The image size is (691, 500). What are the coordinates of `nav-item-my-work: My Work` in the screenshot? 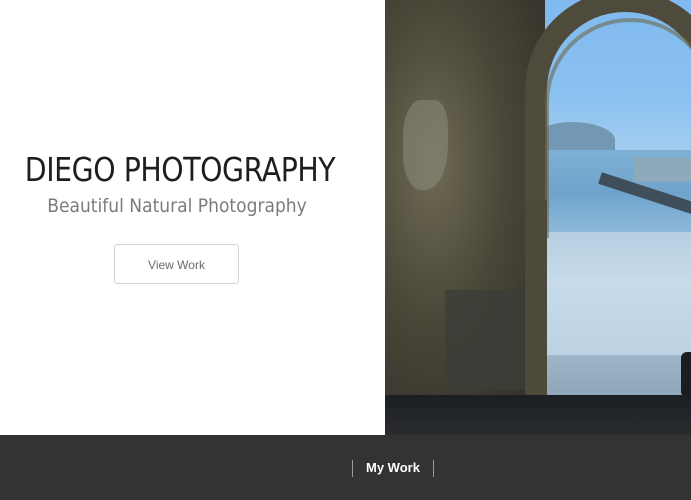 It's located at (393, 468).